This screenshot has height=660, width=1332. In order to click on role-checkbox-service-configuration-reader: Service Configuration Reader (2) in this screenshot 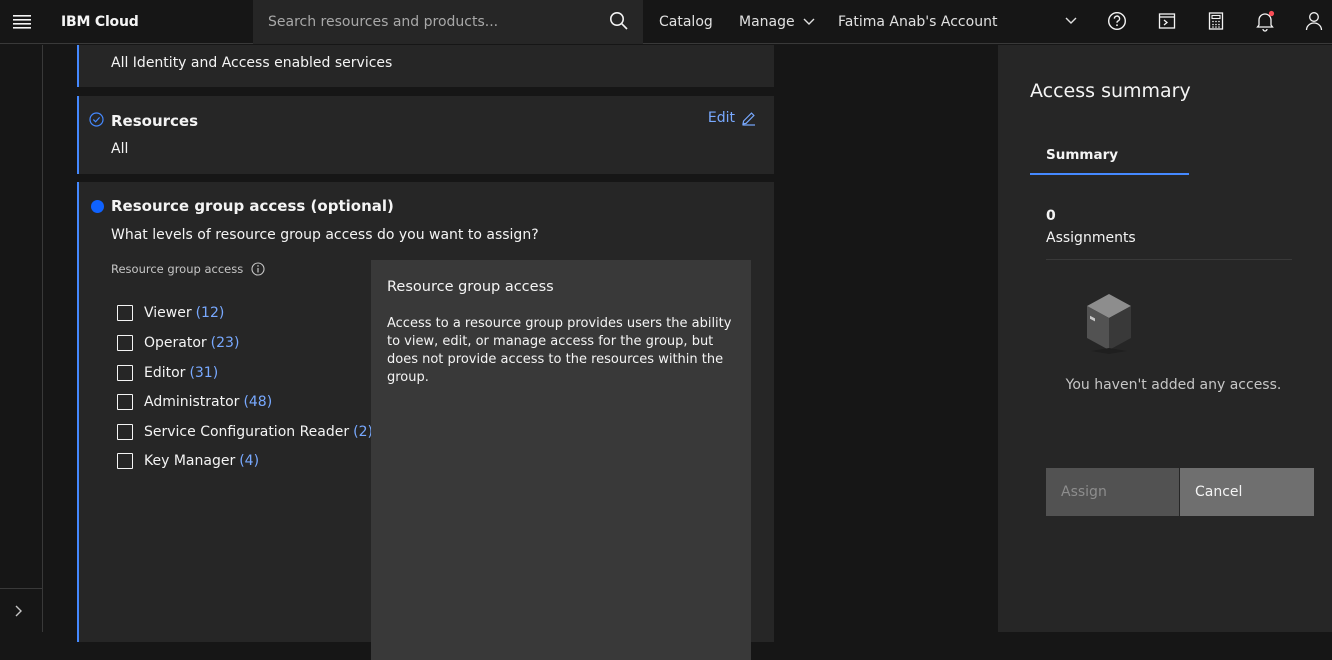, I will do `click(245, 432)`.